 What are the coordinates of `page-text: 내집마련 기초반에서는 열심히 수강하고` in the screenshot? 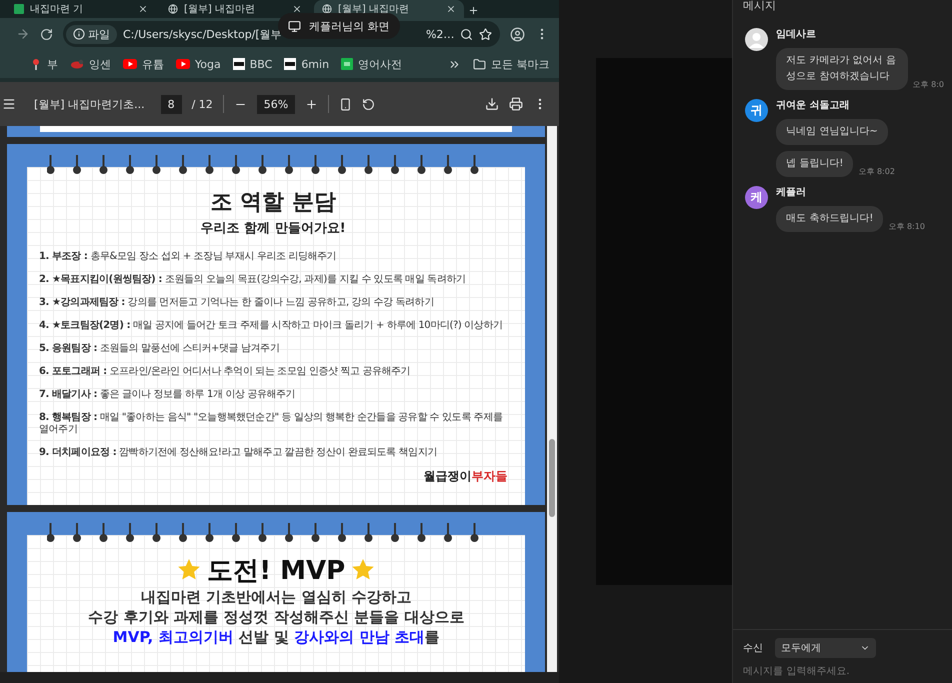 It's located at (276, 597).